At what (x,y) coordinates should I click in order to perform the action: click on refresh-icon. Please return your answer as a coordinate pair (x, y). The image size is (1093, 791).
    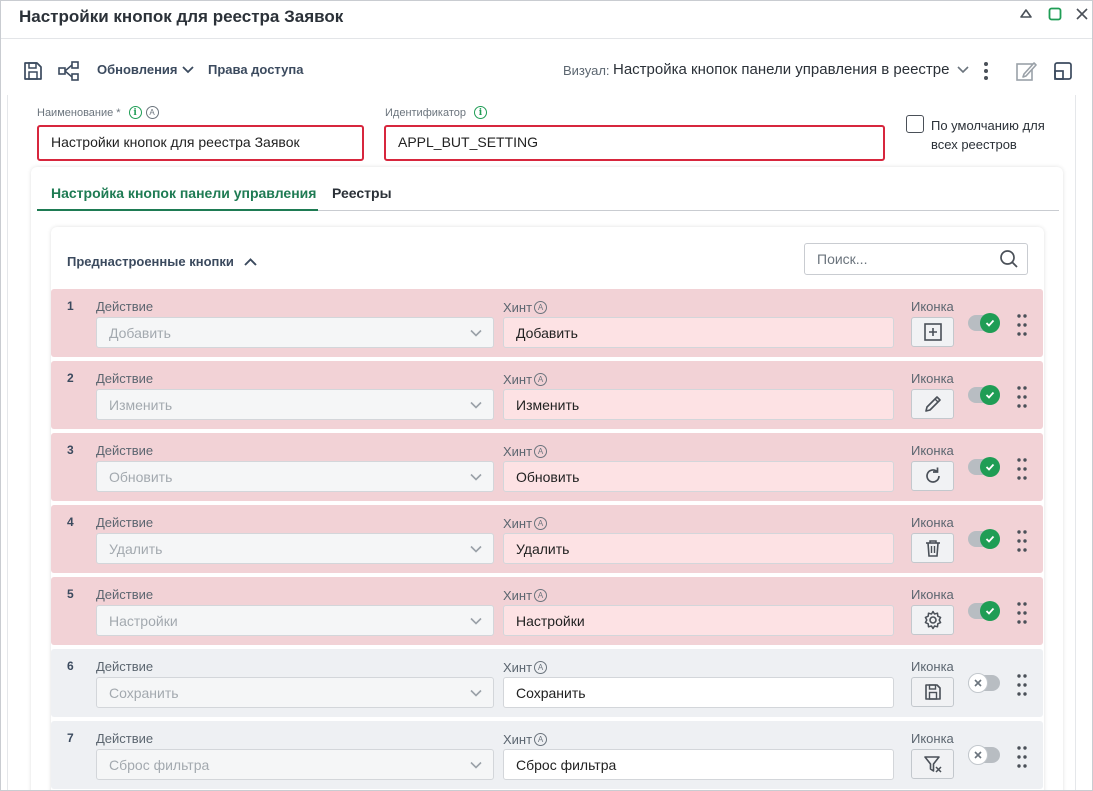
    Looking at the image, I should click on (933, 476).